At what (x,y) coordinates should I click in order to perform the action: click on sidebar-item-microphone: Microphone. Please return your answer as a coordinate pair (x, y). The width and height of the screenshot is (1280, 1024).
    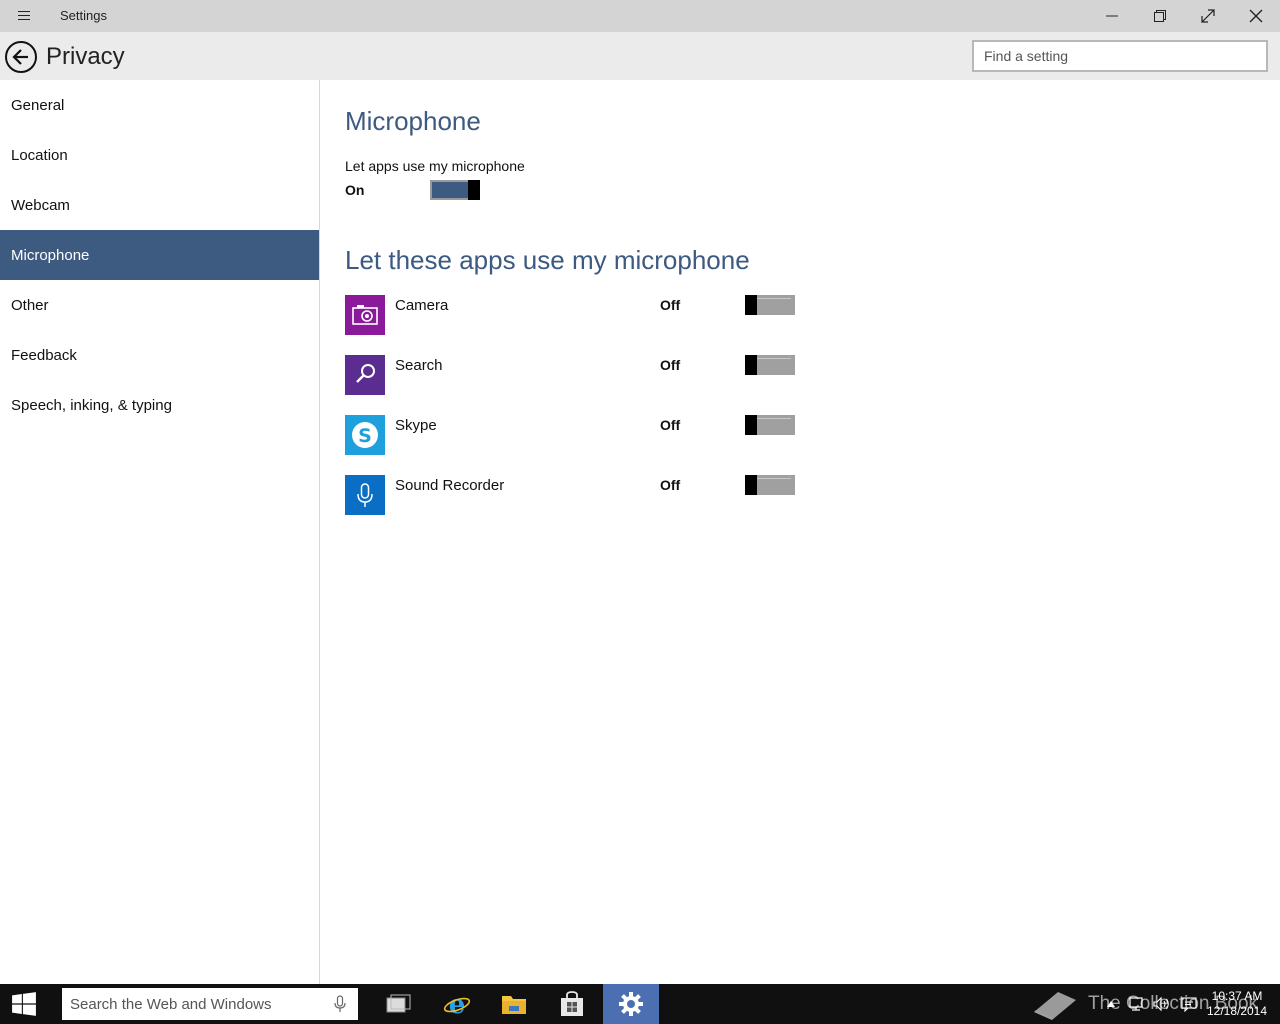
    Looking at the image, I should click on (159, 255).